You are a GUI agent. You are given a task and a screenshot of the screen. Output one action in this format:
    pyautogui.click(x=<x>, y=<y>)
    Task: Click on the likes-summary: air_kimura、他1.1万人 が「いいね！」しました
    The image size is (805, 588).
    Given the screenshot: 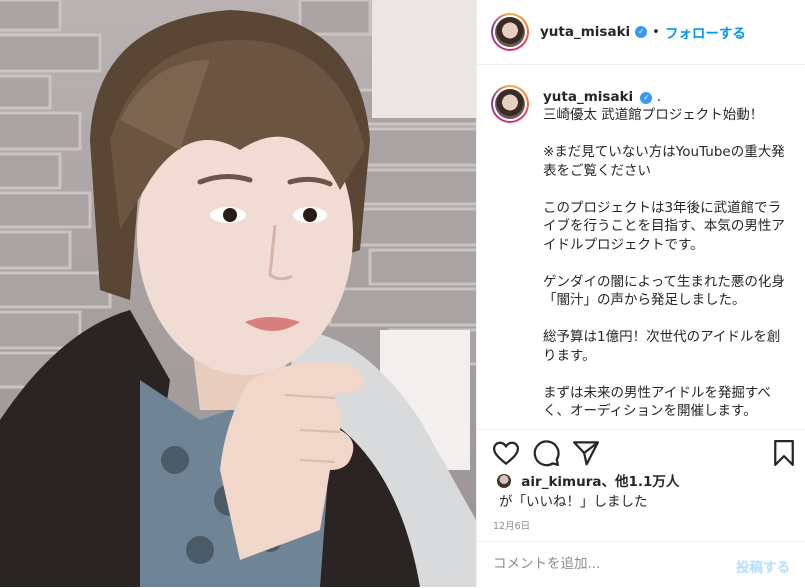 What is the action you would take?
    pyautogui.click(x=588, y=492)
    